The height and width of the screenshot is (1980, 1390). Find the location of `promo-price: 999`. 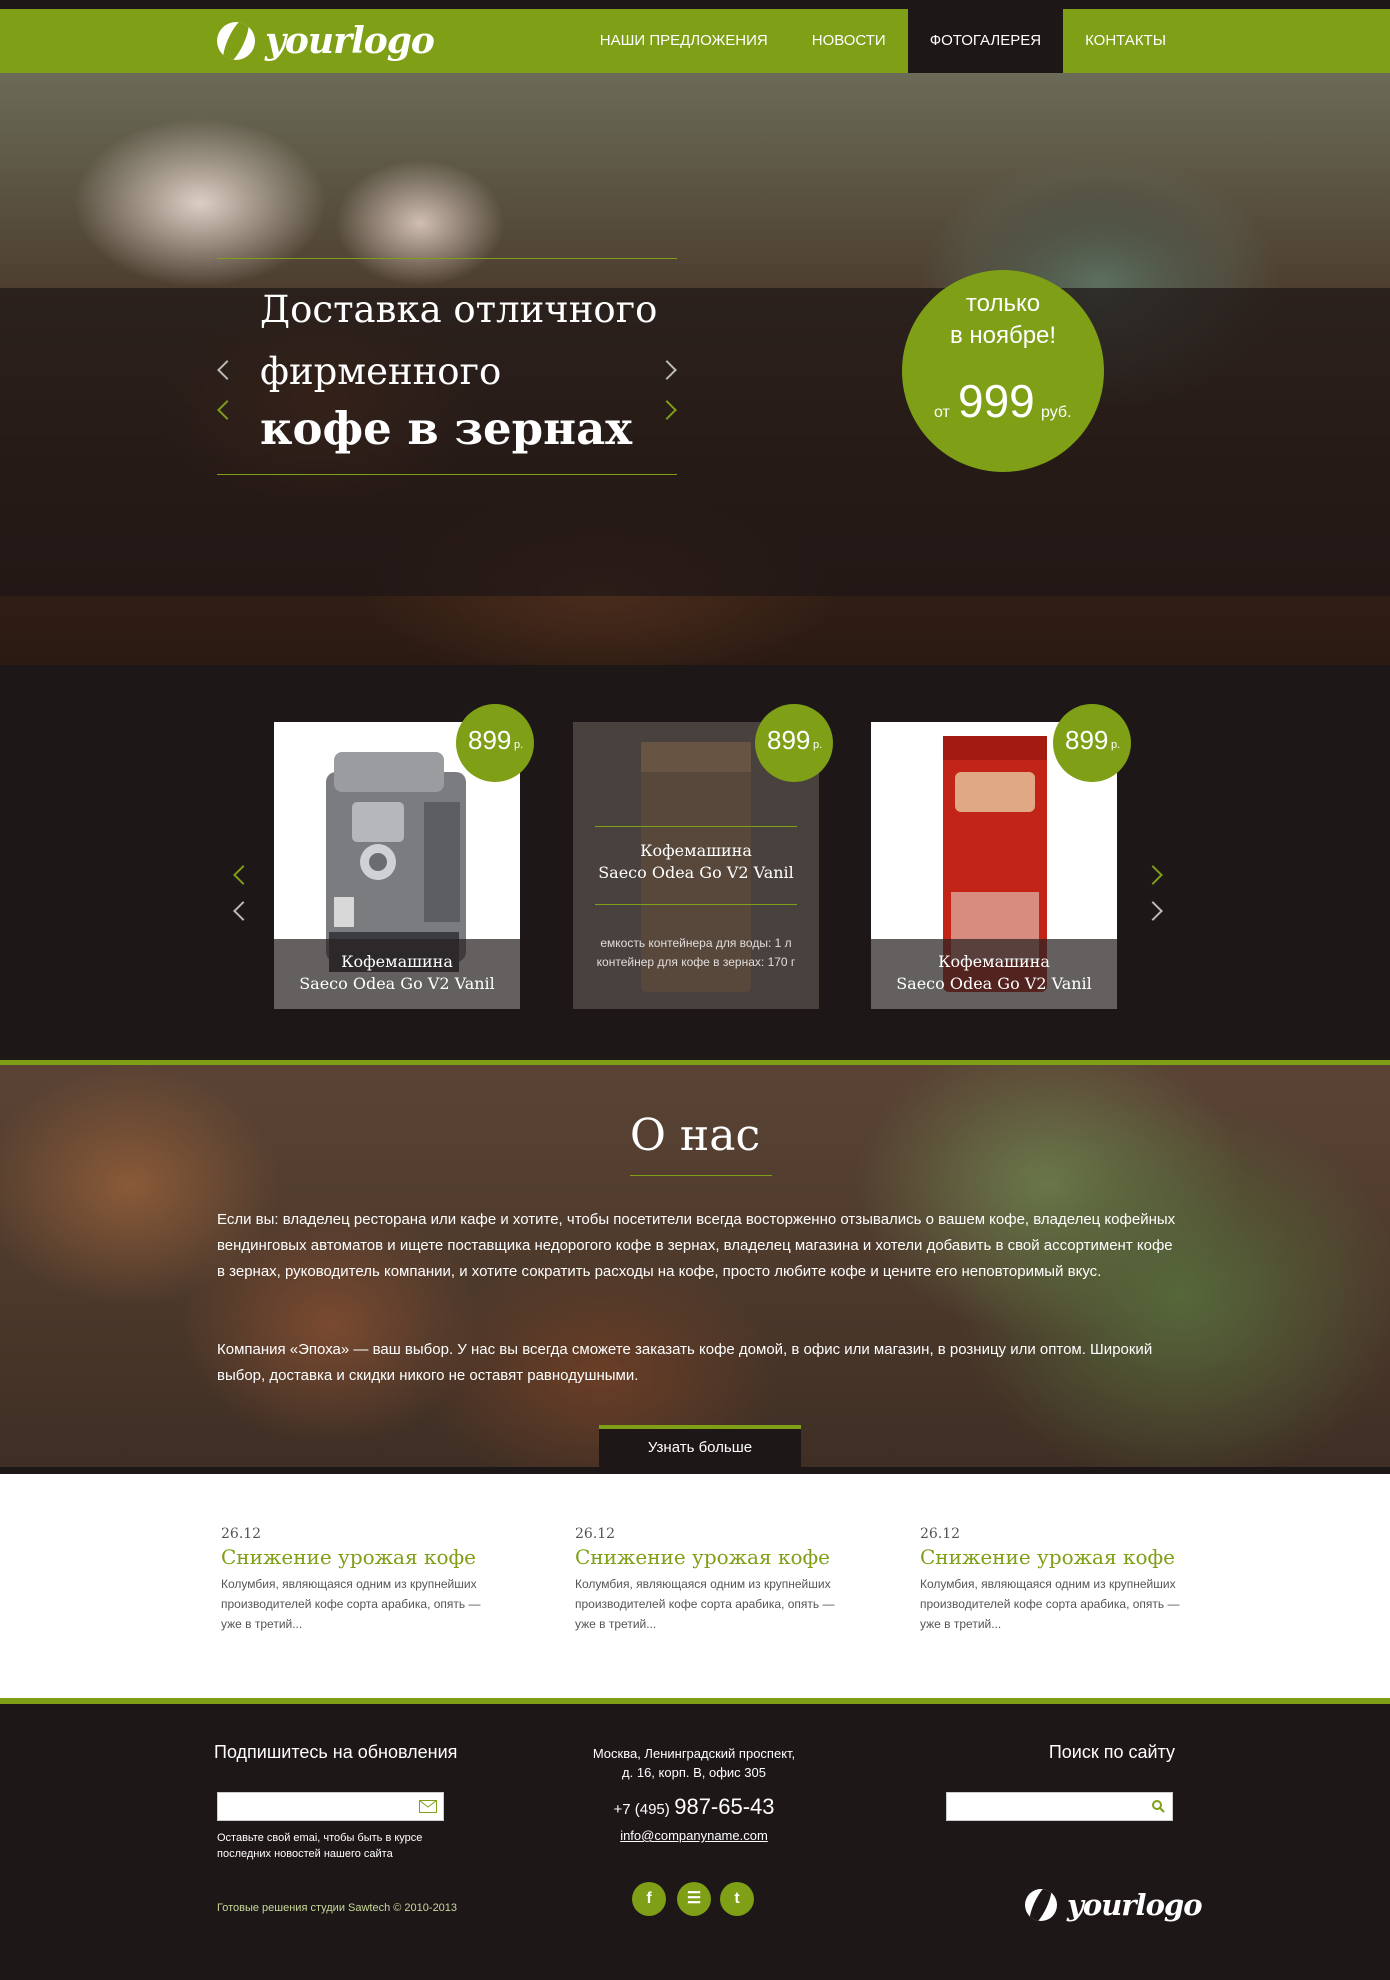

promo-price: 999 is located at coordinates (996, 401).